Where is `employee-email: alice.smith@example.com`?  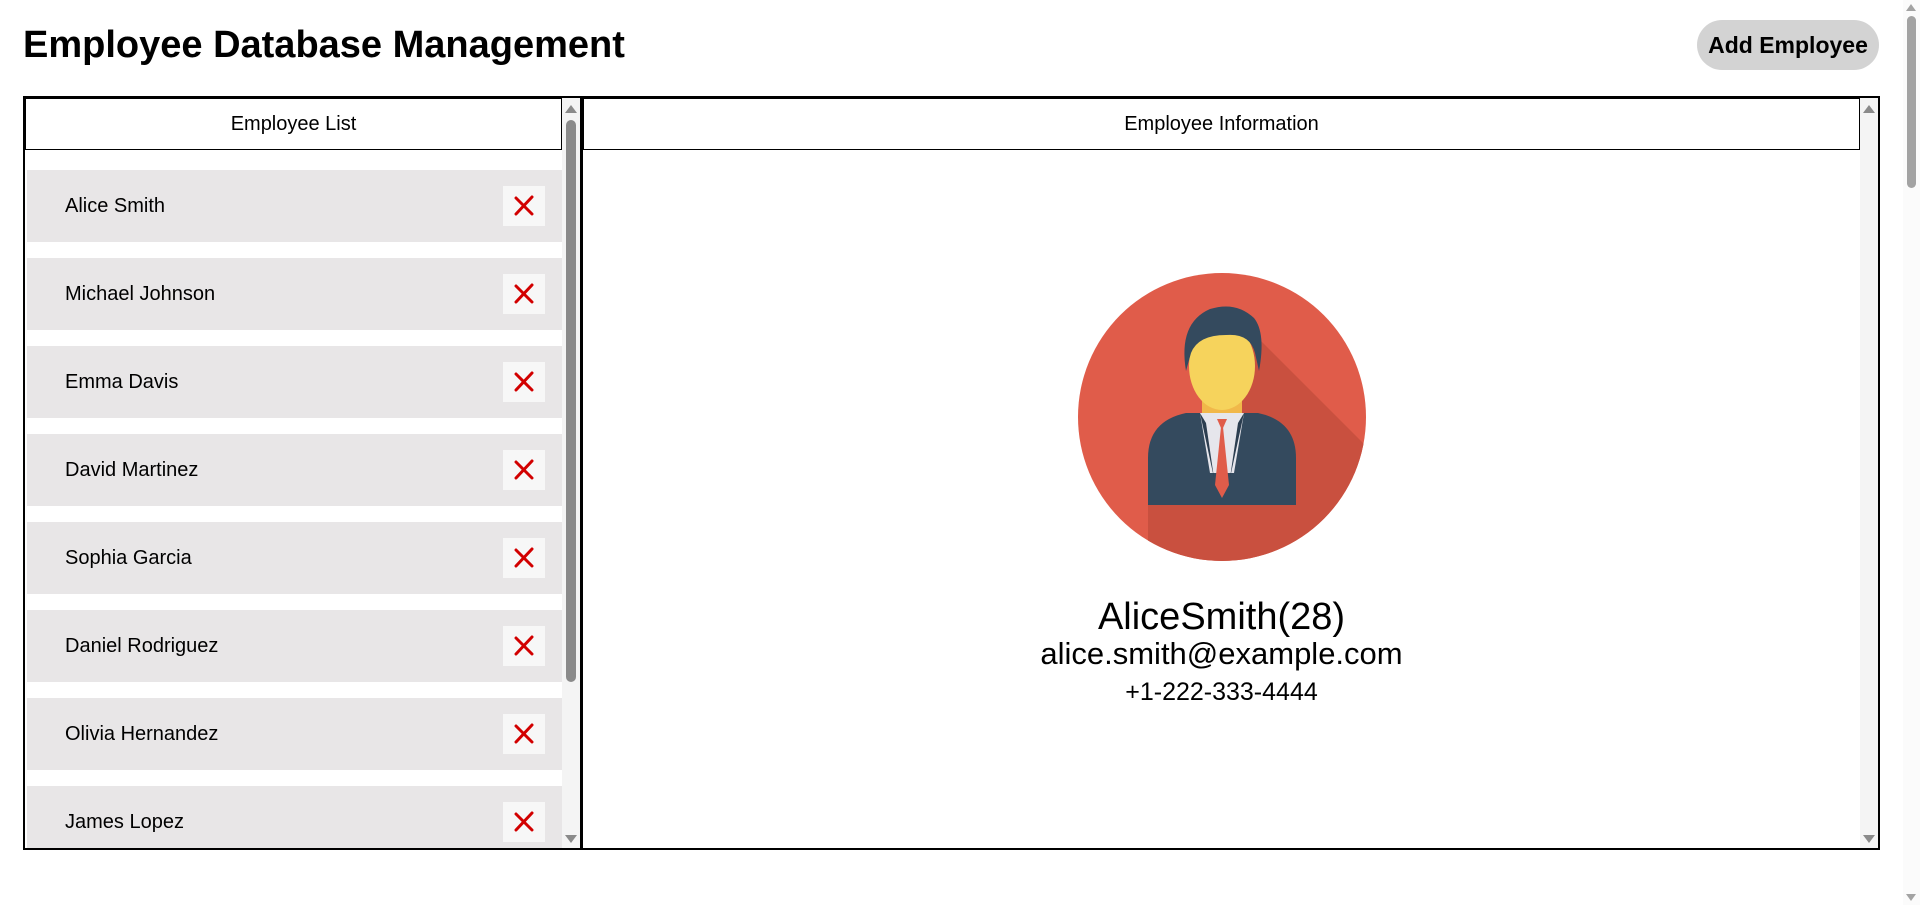 employee-email: alice.smith@example.com is located at coordinates (1221, 653).